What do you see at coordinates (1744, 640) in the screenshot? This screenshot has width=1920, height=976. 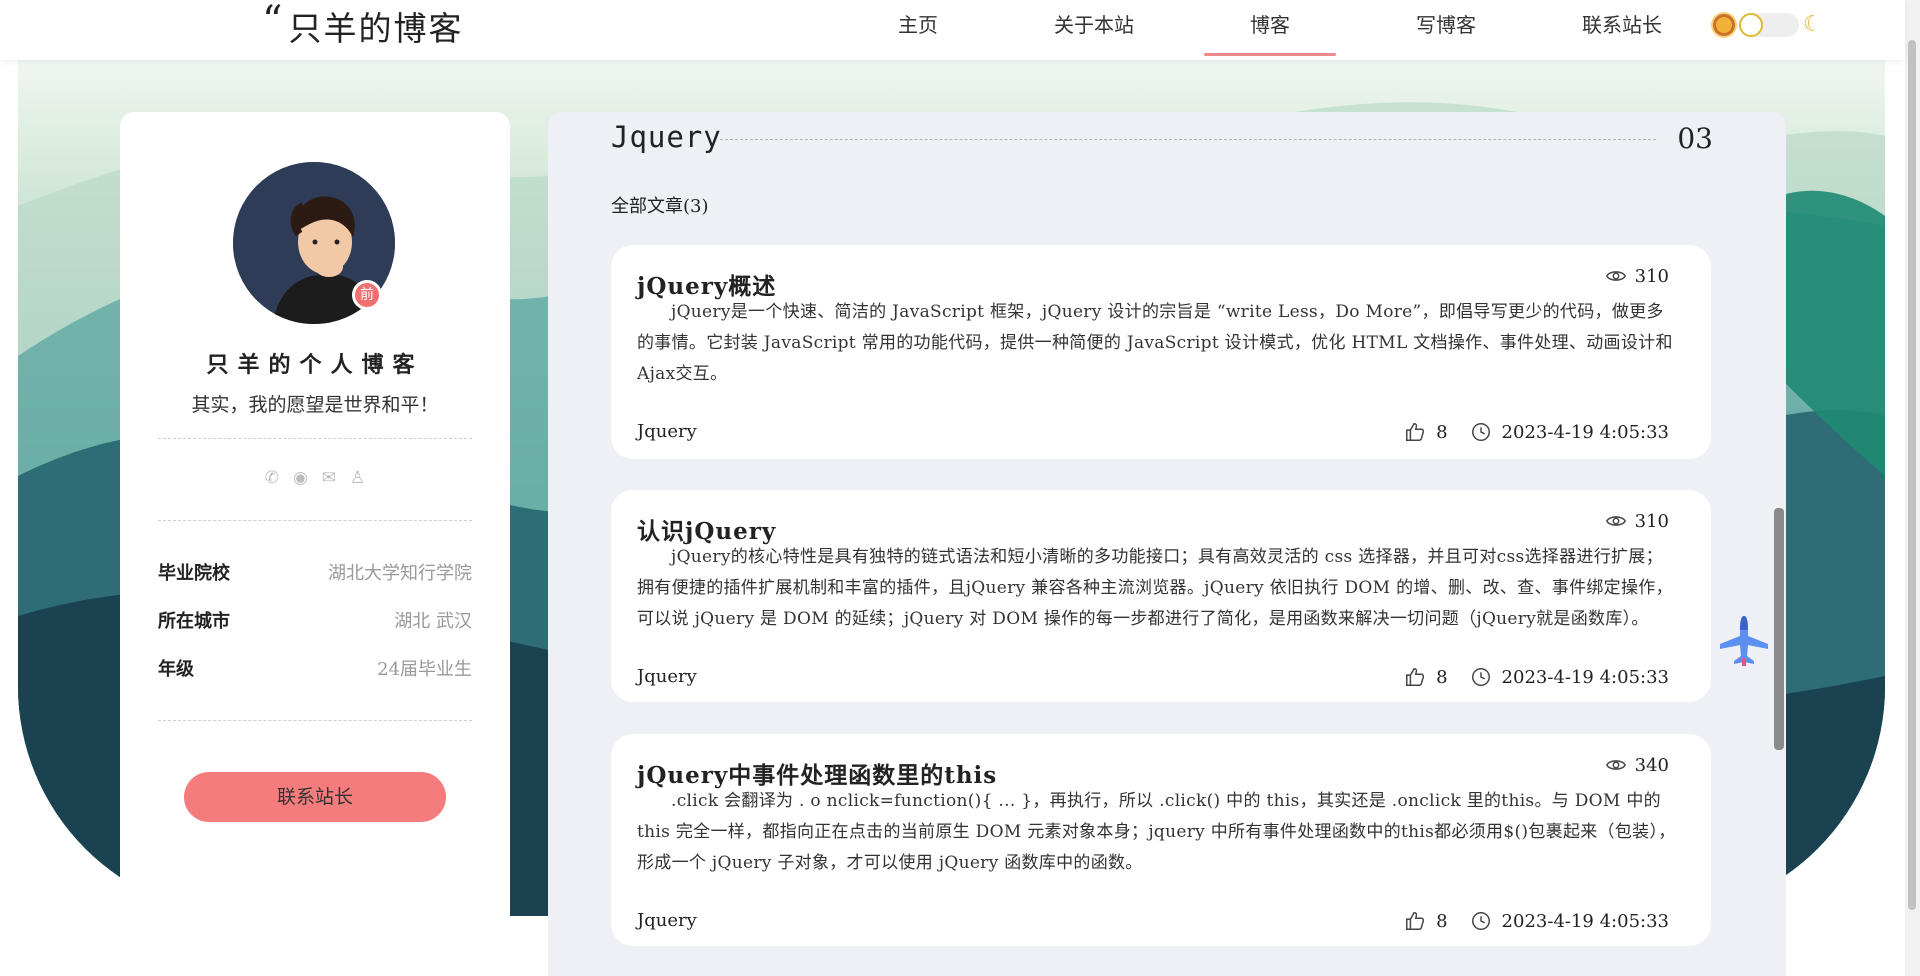 I see `plane-icon` at bounding box center [1744, 640].